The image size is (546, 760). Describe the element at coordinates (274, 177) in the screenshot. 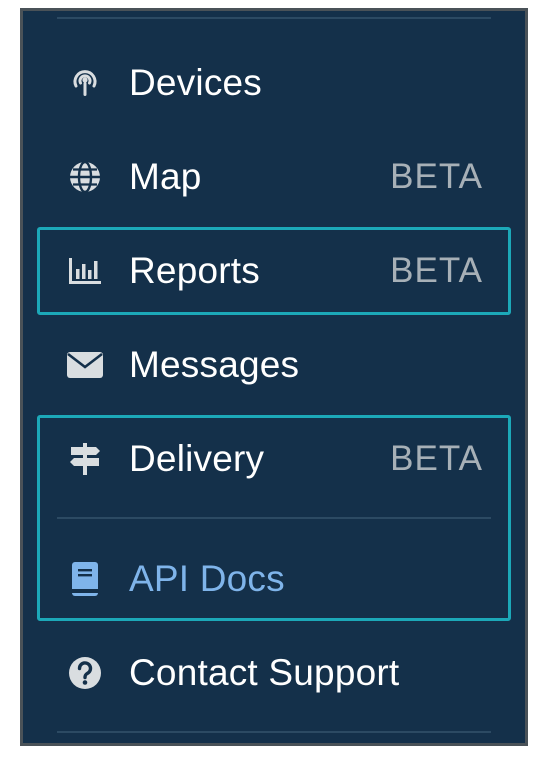

I see `nav-item-map: Map BETA` at that location.